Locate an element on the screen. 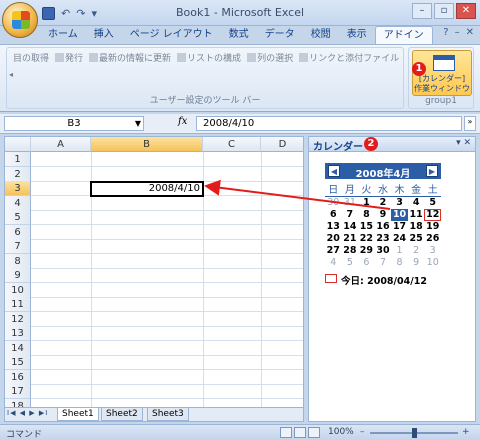 This screenshot has width=480, height=440. page-layout-view-icon is located at coordinates (300, 432).